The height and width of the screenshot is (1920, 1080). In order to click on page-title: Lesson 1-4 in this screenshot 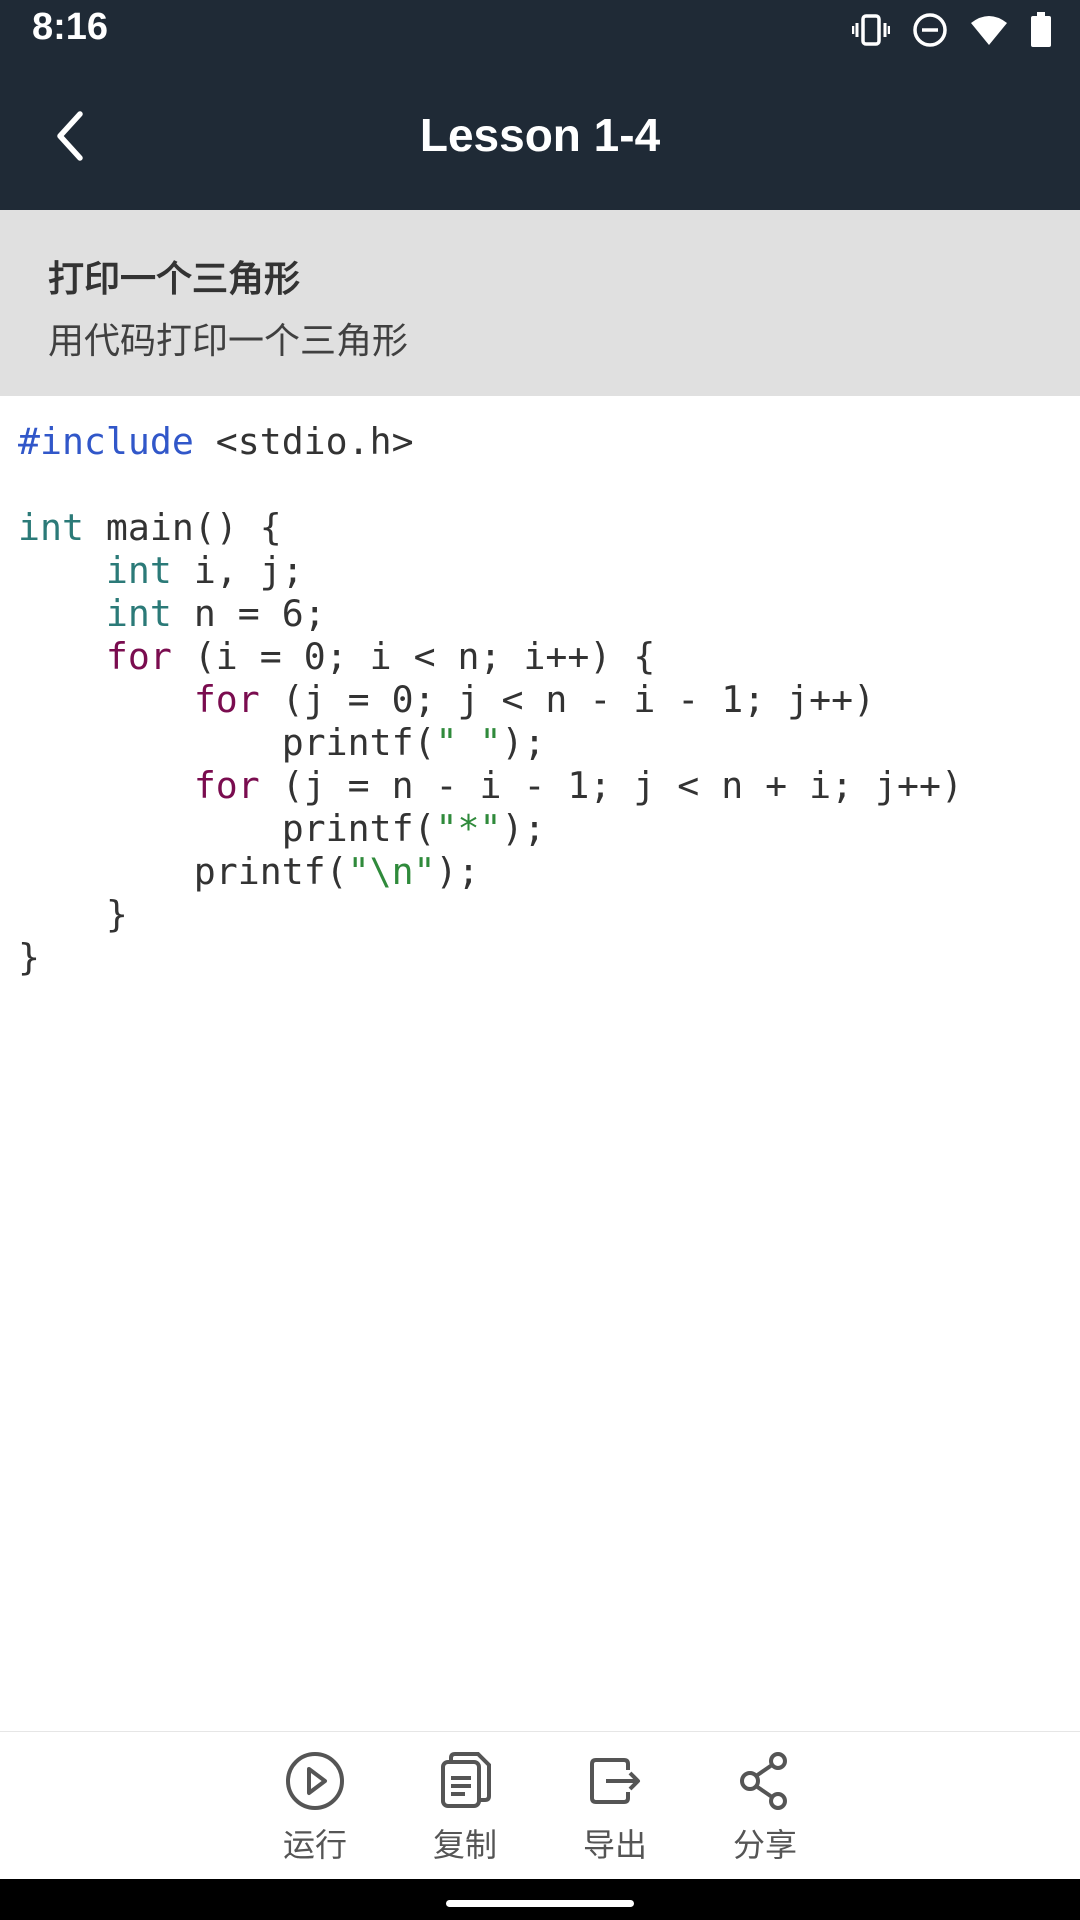, I will do `click(540, 135)`.